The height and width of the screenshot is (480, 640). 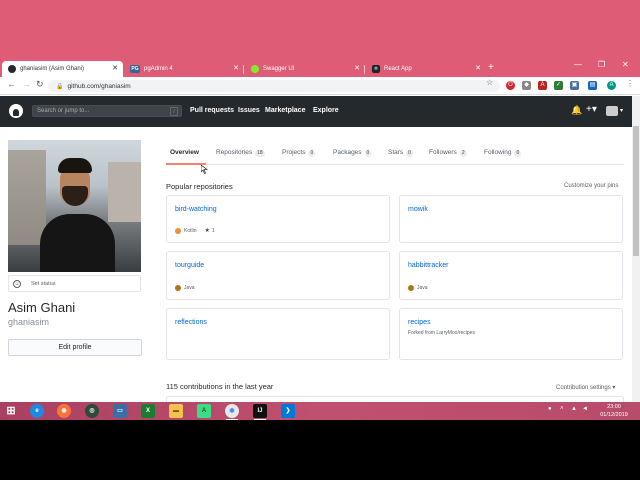 I want to click on repo-card: recipes Forked from LarryMoo/recipes, so click(x=511, y=334).